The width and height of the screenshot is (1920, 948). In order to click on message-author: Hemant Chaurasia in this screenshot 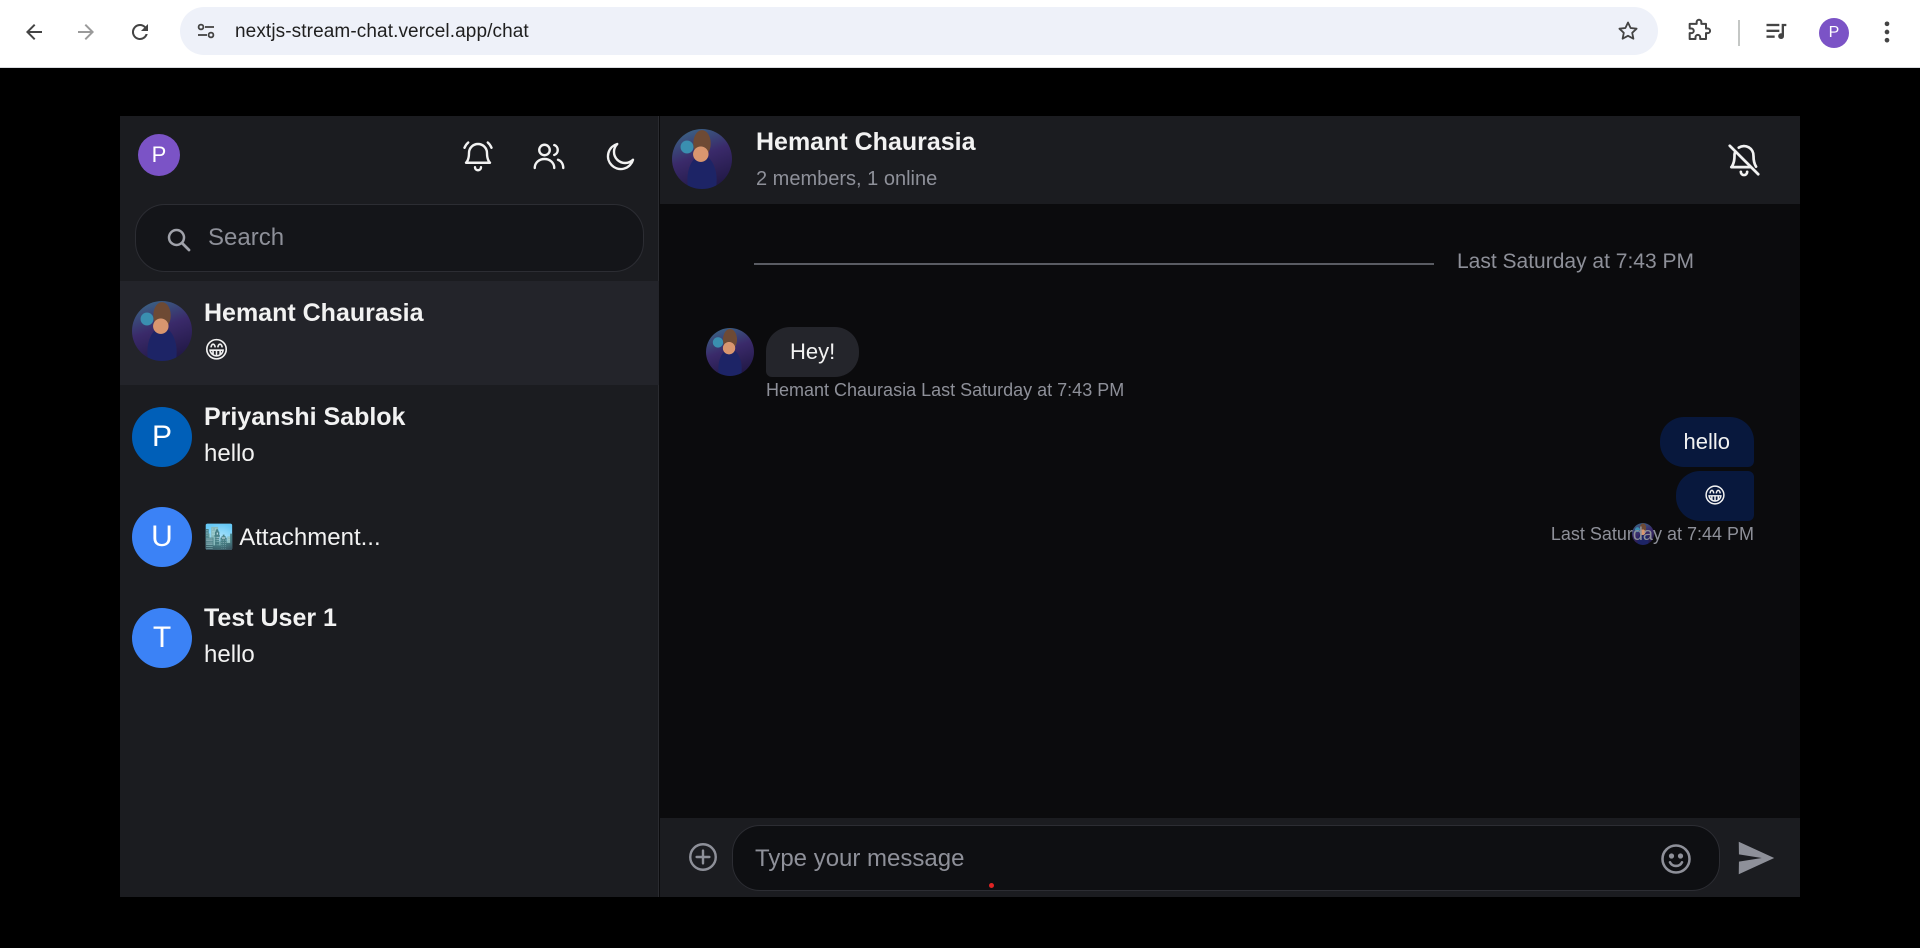, I will do `click(841, 390)`.